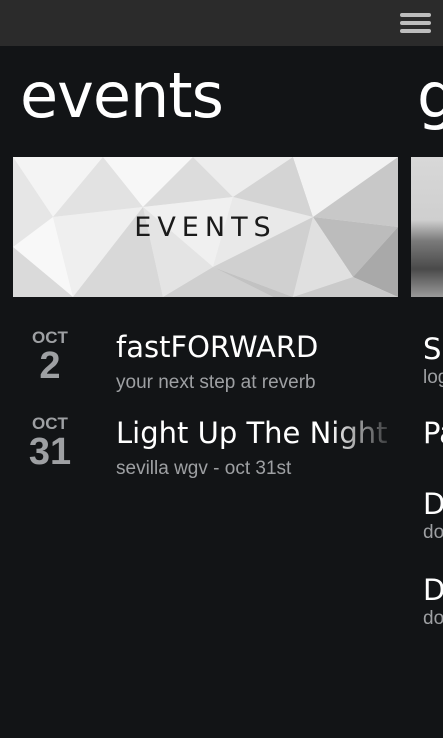 The height and width of the screenshot is (738, 443). What do you see at coordinates (122, 95) in the screenshot?
I see `page-title: events` at bounding box center [122, 95].